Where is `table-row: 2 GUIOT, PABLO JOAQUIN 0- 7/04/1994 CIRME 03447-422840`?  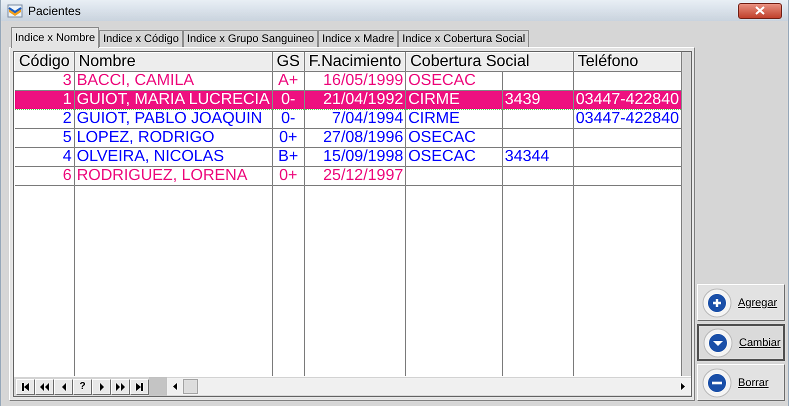
table-row: 2 GUIOT, PABLO JOAQUIN 0- 7/04/1994 CIRME 03447-422840 is located at coordinates (348, 119).